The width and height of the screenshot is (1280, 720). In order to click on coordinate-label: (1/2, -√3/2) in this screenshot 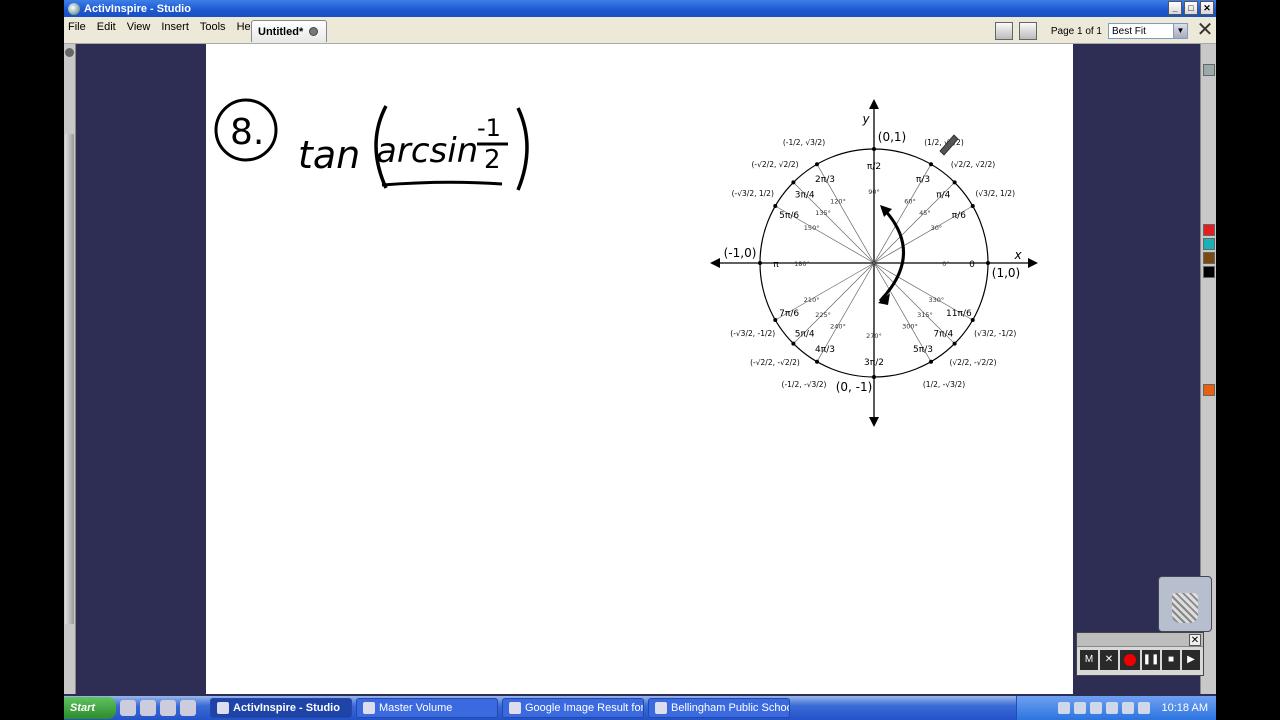, I will do `click(944, 384)`.